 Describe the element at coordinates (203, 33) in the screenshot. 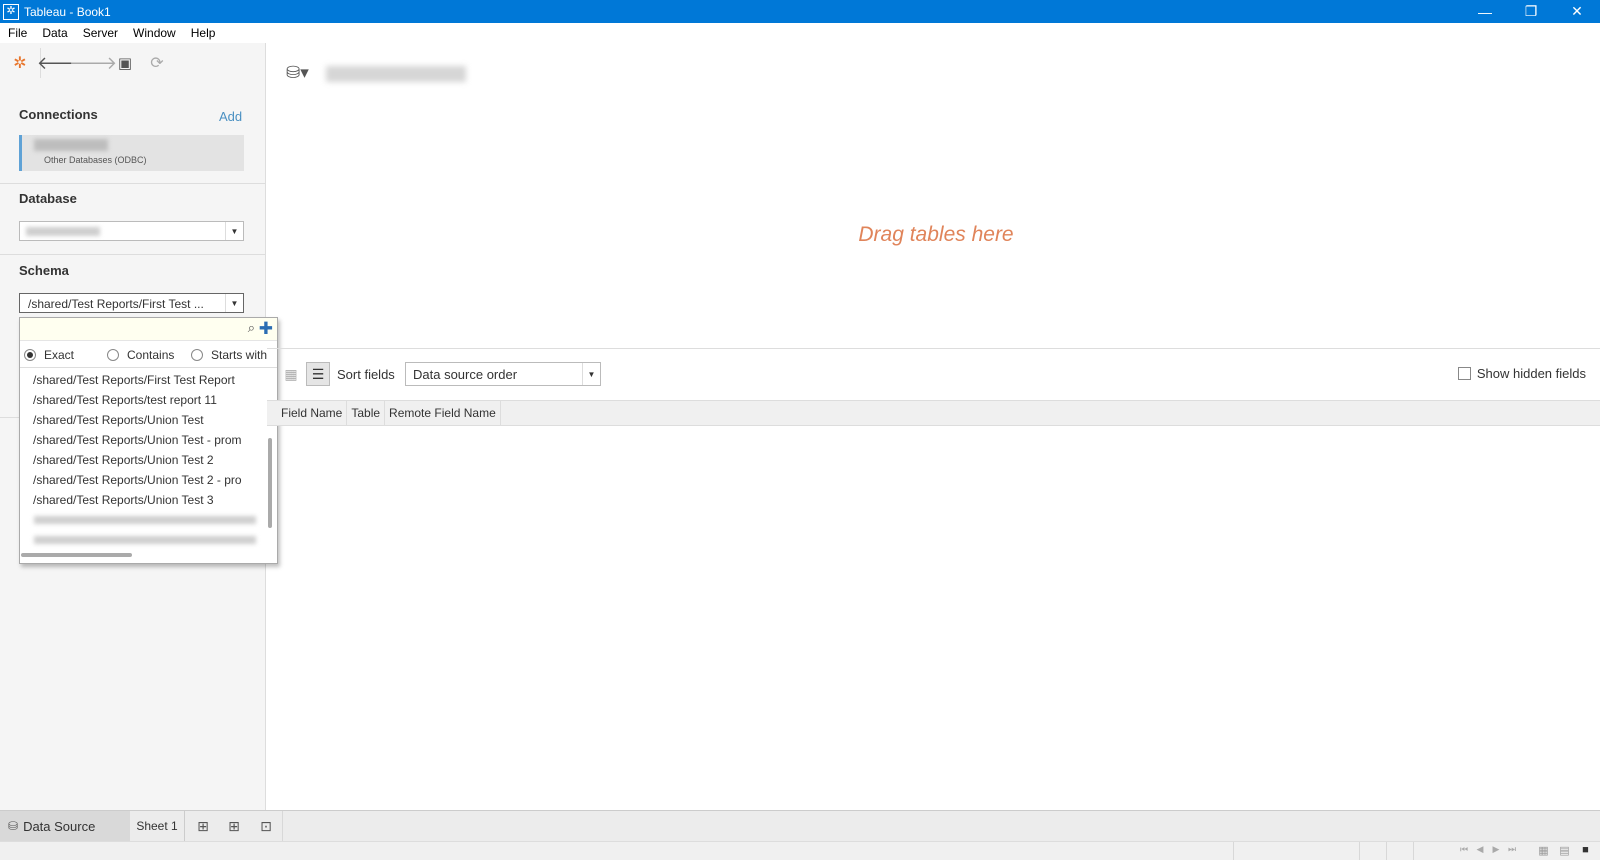

I see `menu-help: Help` at that location.